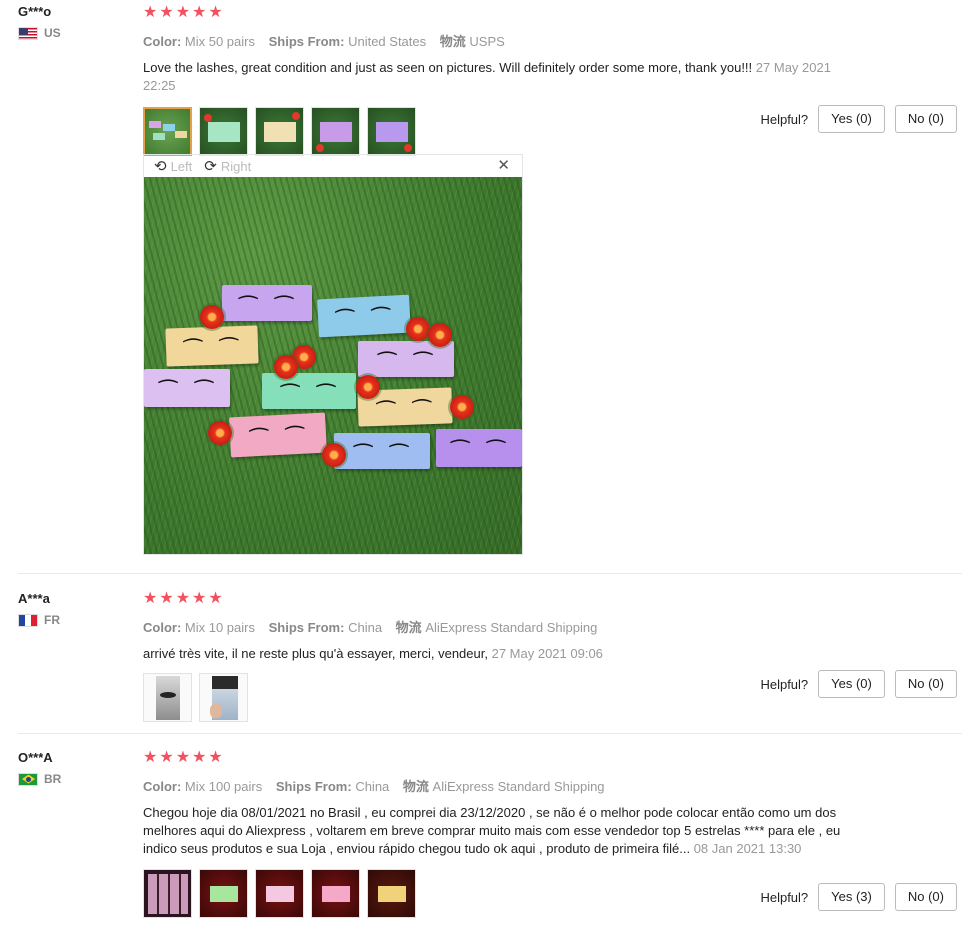 The height and width of the screenshot is (930, 975). Describe the element at coordinates (747, 848) in the screenshot. I see `review-date: 08 Jan 2021 13:30` at that location.